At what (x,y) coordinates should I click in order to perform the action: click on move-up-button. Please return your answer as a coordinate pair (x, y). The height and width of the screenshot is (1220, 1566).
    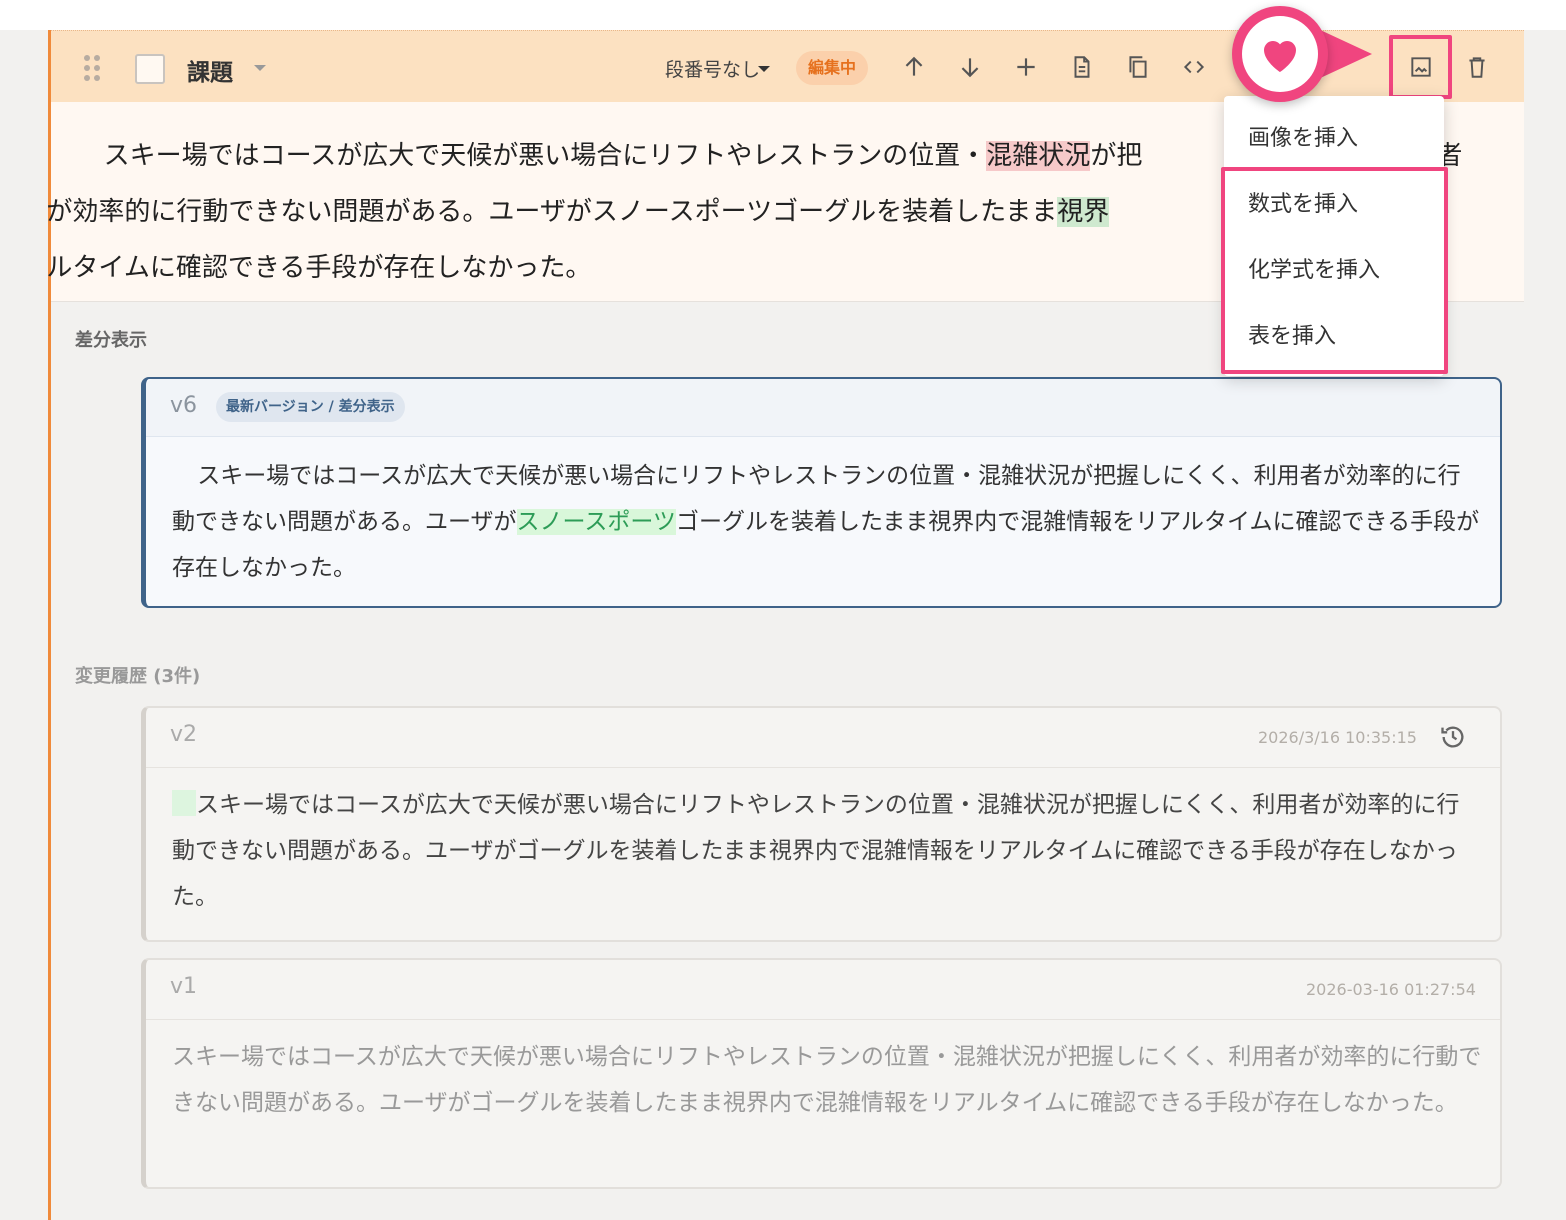
    Looking at the image, I should click on (914, 67).